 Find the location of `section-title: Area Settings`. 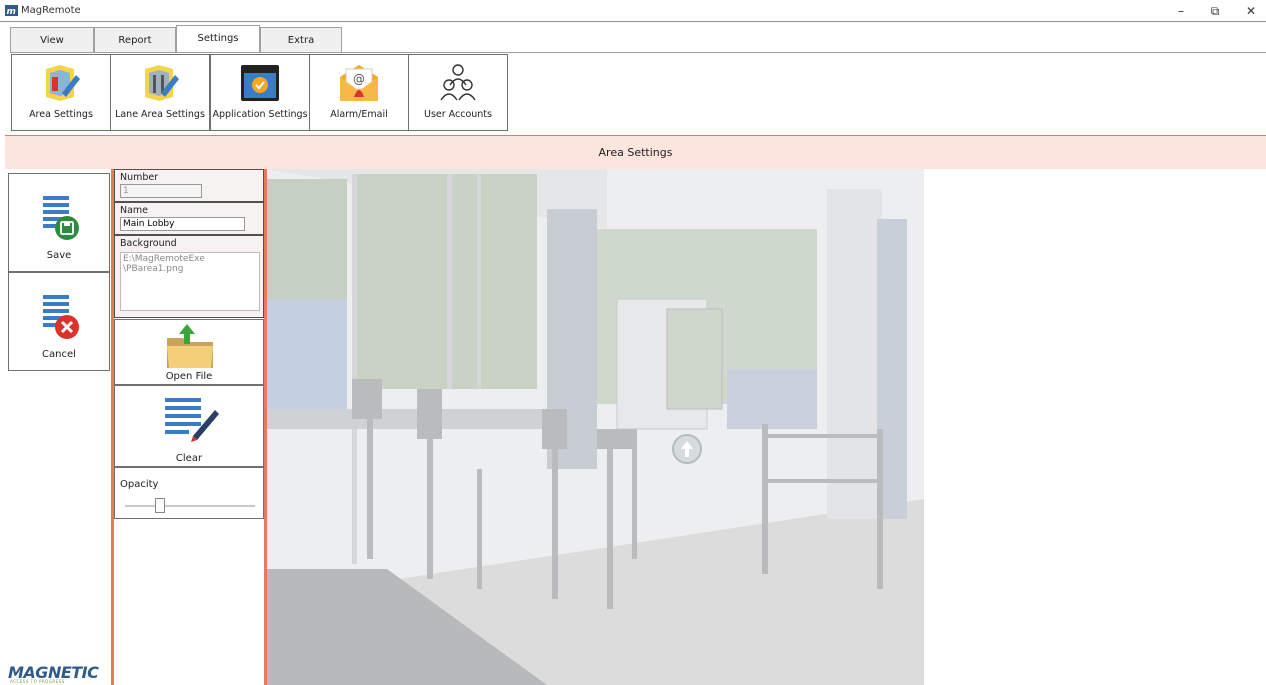

section-title: Area Settings is located at coordinates (635, 152).